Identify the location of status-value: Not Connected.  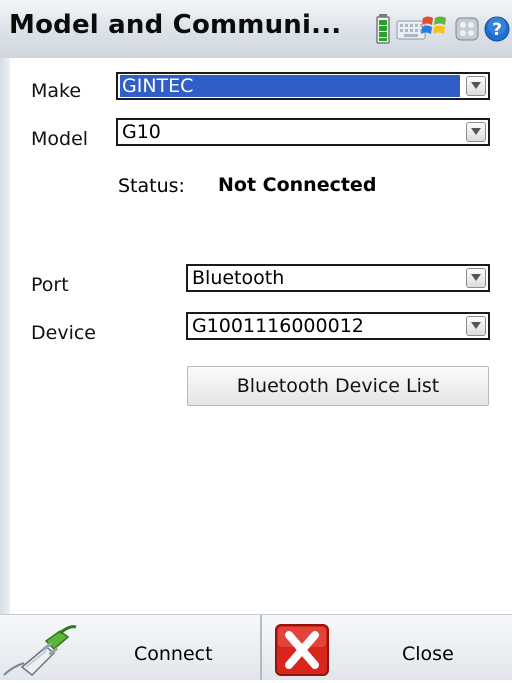
(297, 185).